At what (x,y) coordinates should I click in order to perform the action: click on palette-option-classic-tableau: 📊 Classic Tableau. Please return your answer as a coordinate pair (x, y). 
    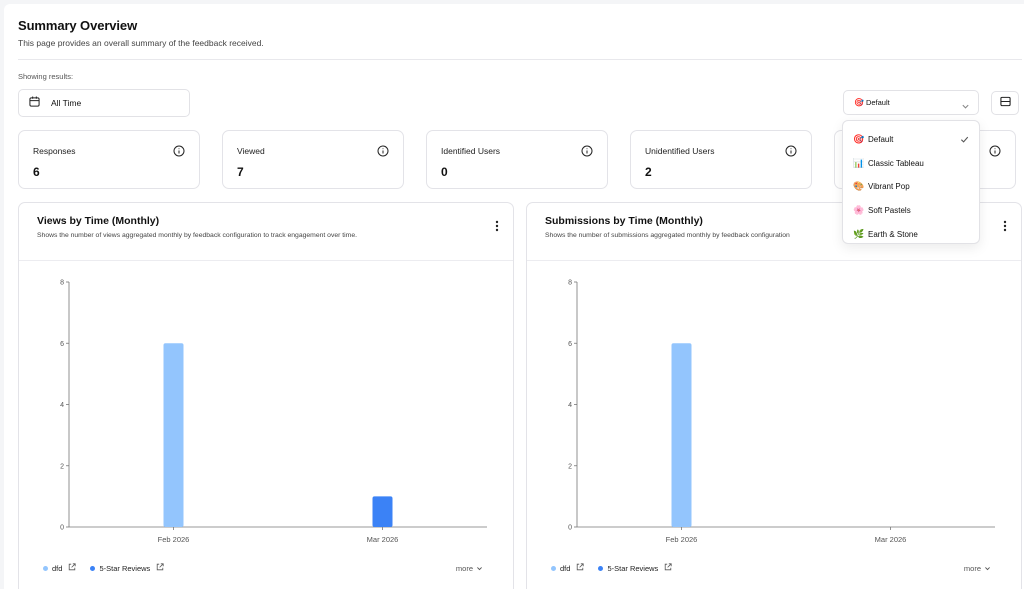
    Looking at the image, I should click on (911, 164).